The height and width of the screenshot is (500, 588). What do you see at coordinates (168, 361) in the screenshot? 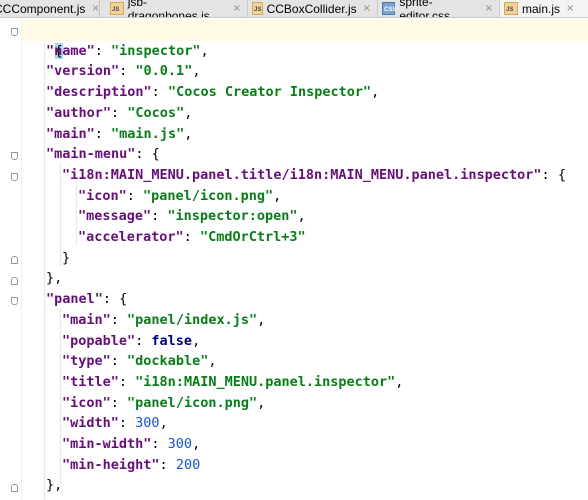
I see `json-value: "dockable"` at bounding box center [168, 361].